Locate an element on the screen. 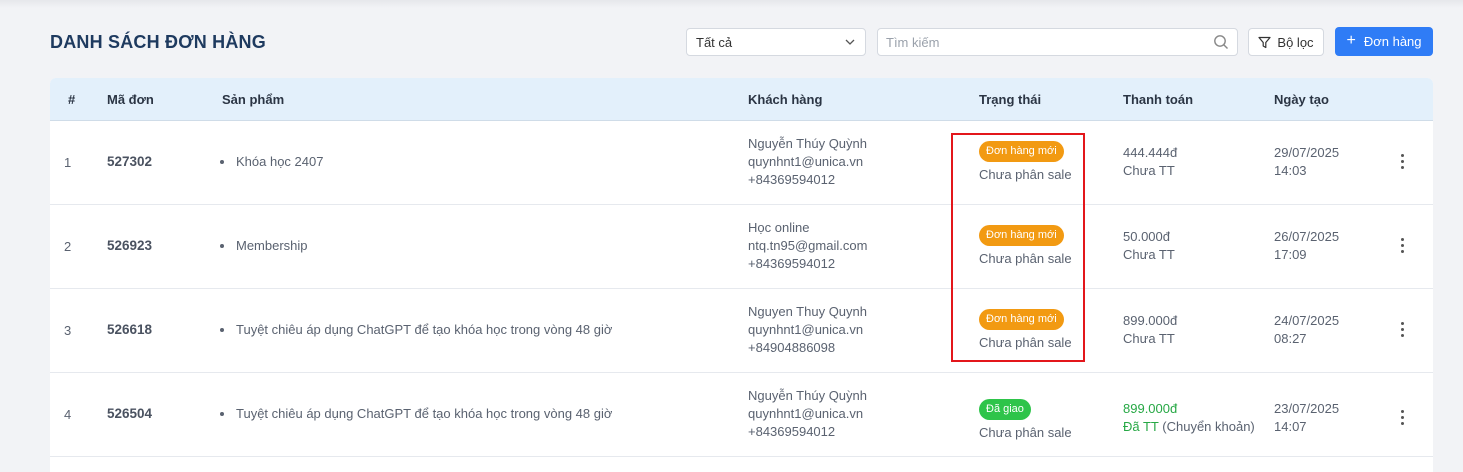  product-name: Membership is located at coordinates (272, 245).